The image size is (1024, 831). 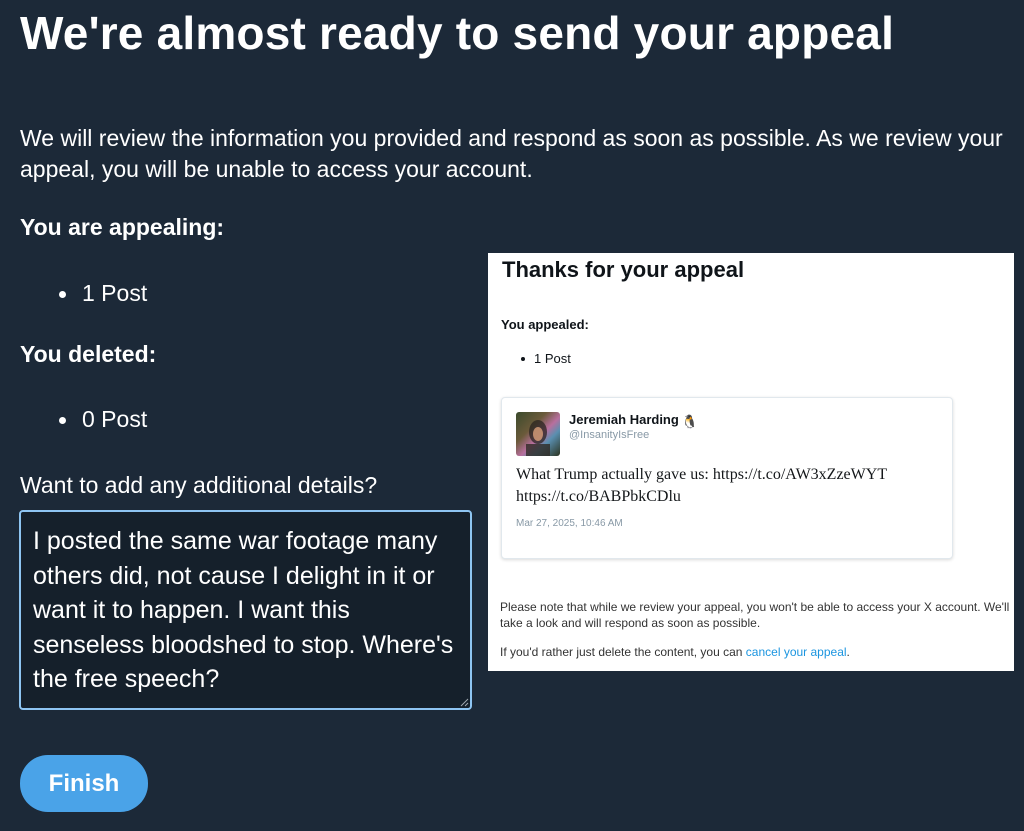 What do you see at coordinates (545, 324) in the screenshot?
I see `appealed-label: You appealed:` at bounding box center [545, 324].